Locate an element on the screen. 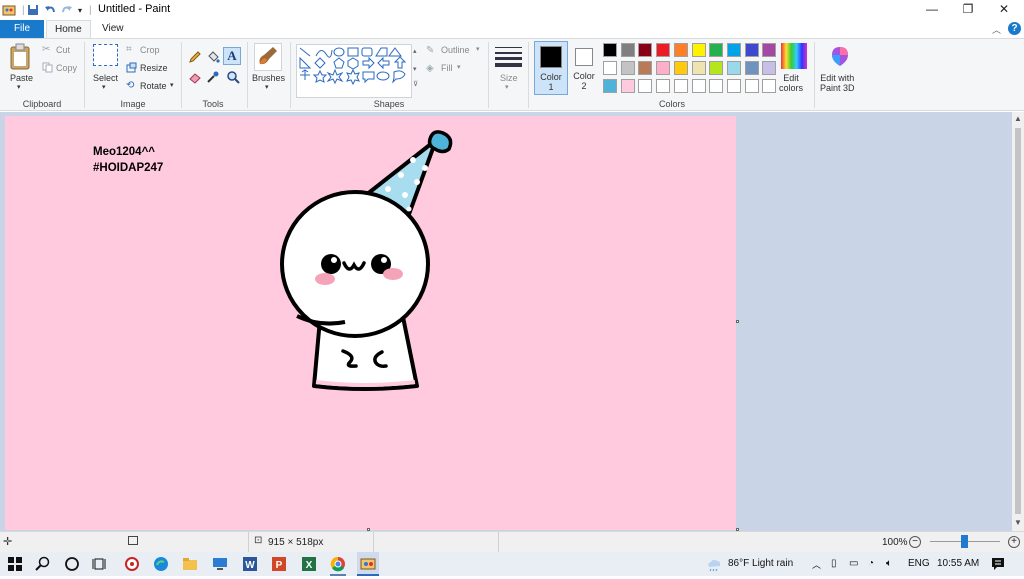  scroll-down-icon: ▼ is located at coordinates (1018, 522).